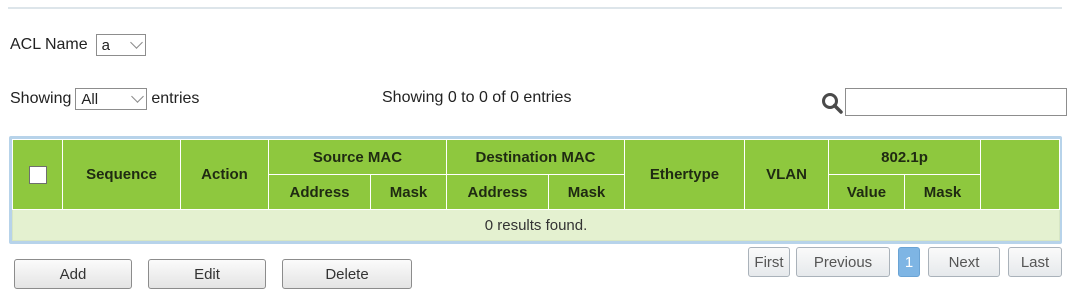 This screenshot has height=301, width=1076. I want to click on col-action: Action, so click(224, 174).